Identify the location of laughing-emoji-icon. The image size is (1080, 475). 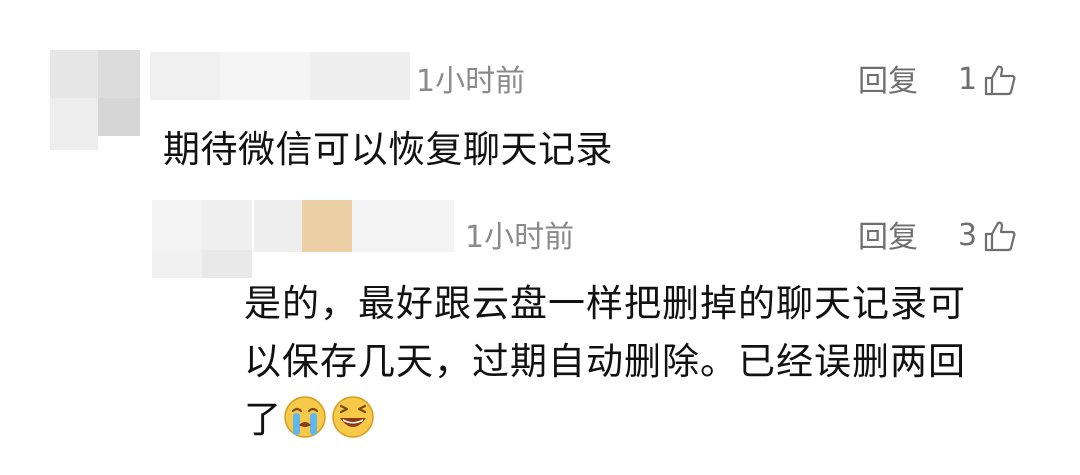
(353, 417).